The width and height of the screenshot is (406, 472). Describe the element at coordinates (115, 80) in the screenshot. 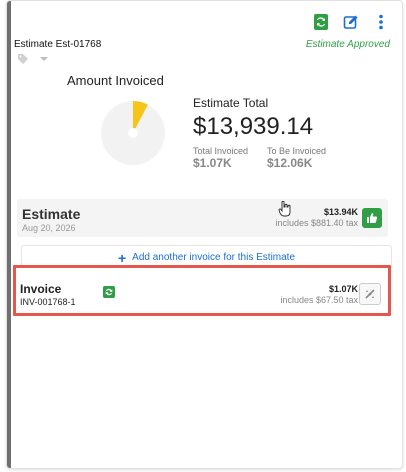

I see `amount-invoiced-label: Amount Invoiced` at that location.